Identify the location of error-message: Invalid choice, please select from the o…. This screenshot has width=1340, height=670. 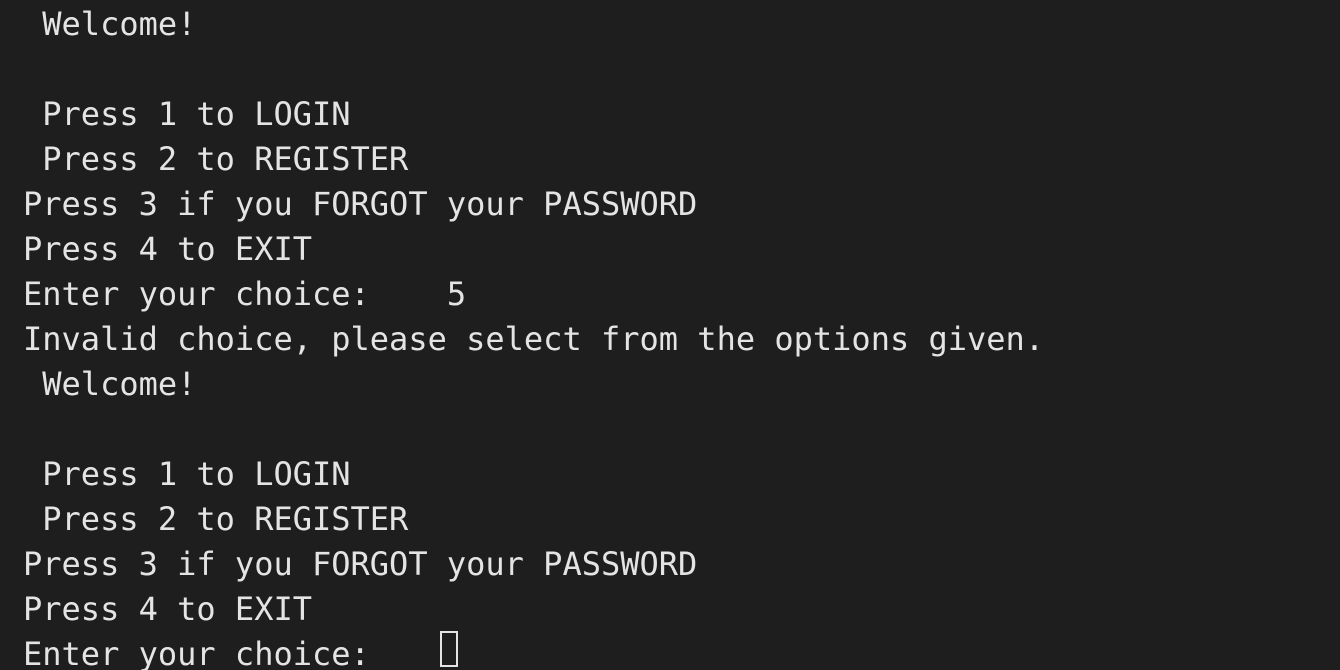
(534, 339).